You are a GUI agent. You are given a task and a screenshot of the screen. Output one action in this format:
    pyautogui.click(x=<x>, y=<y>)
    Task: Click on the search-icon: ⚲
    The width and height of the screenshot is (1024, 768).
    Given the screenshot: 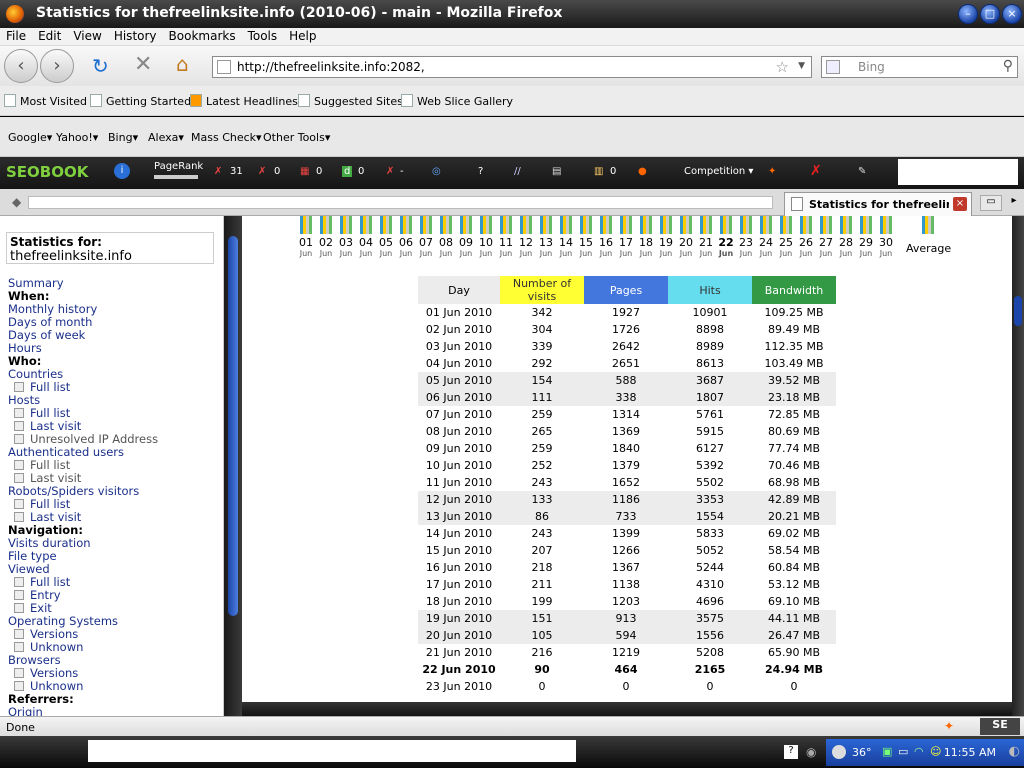 What is the action you would take?
    pyautogui.click(x=1008, y=66)
    